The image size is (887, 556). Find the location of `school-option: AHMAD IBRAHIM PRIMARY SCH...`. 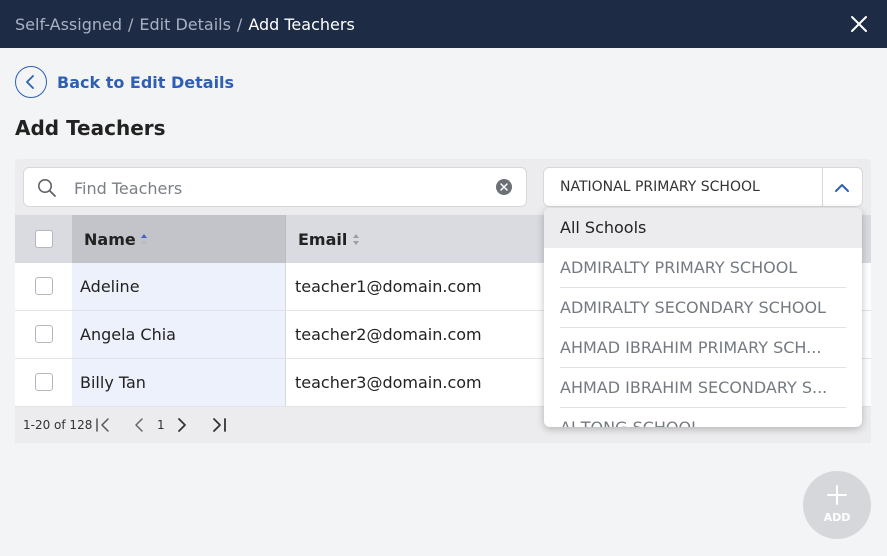

school-option: AHMAD IBRAHIM PRIMARY SCH... is located at coordinates (703, 348).